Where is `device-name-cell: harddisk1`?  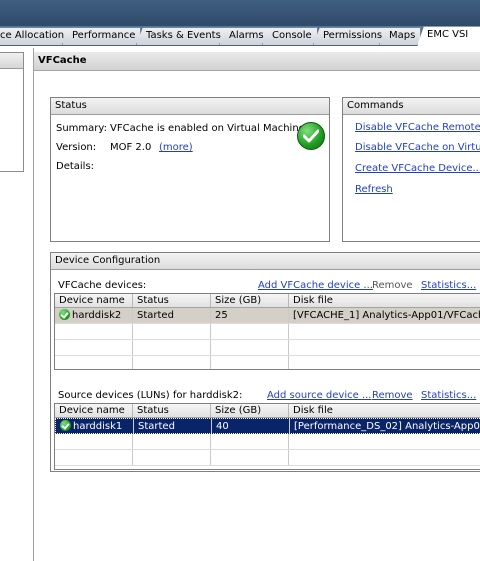
device-name-cell: harddisk1 is located at coordinates (95, 426).